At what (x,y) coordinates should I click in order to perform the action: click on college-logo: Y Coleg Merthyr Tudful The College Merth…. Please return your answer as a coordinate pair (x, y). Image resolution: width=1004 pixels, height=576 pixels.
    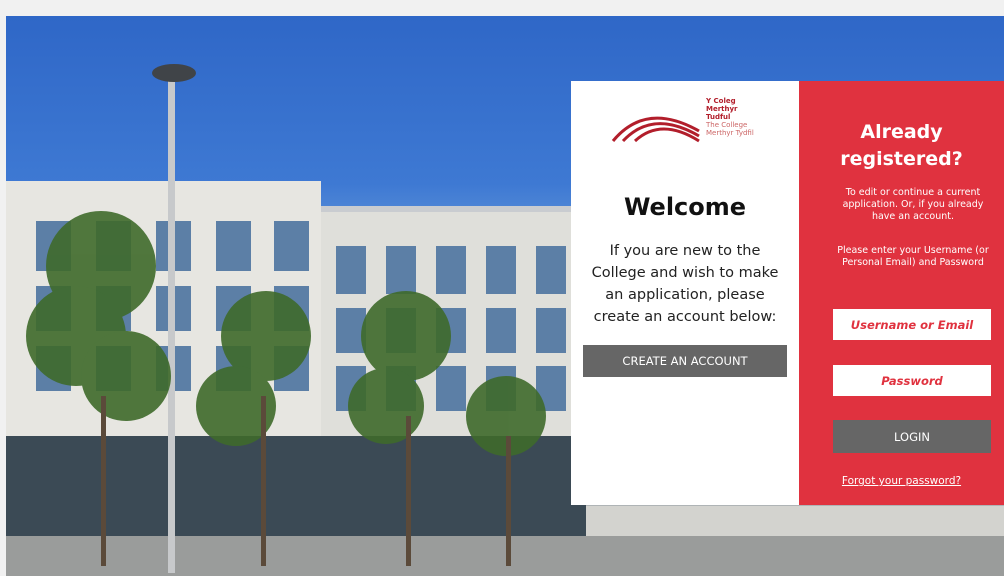
    Looking at the image, I should click on (686, 123).